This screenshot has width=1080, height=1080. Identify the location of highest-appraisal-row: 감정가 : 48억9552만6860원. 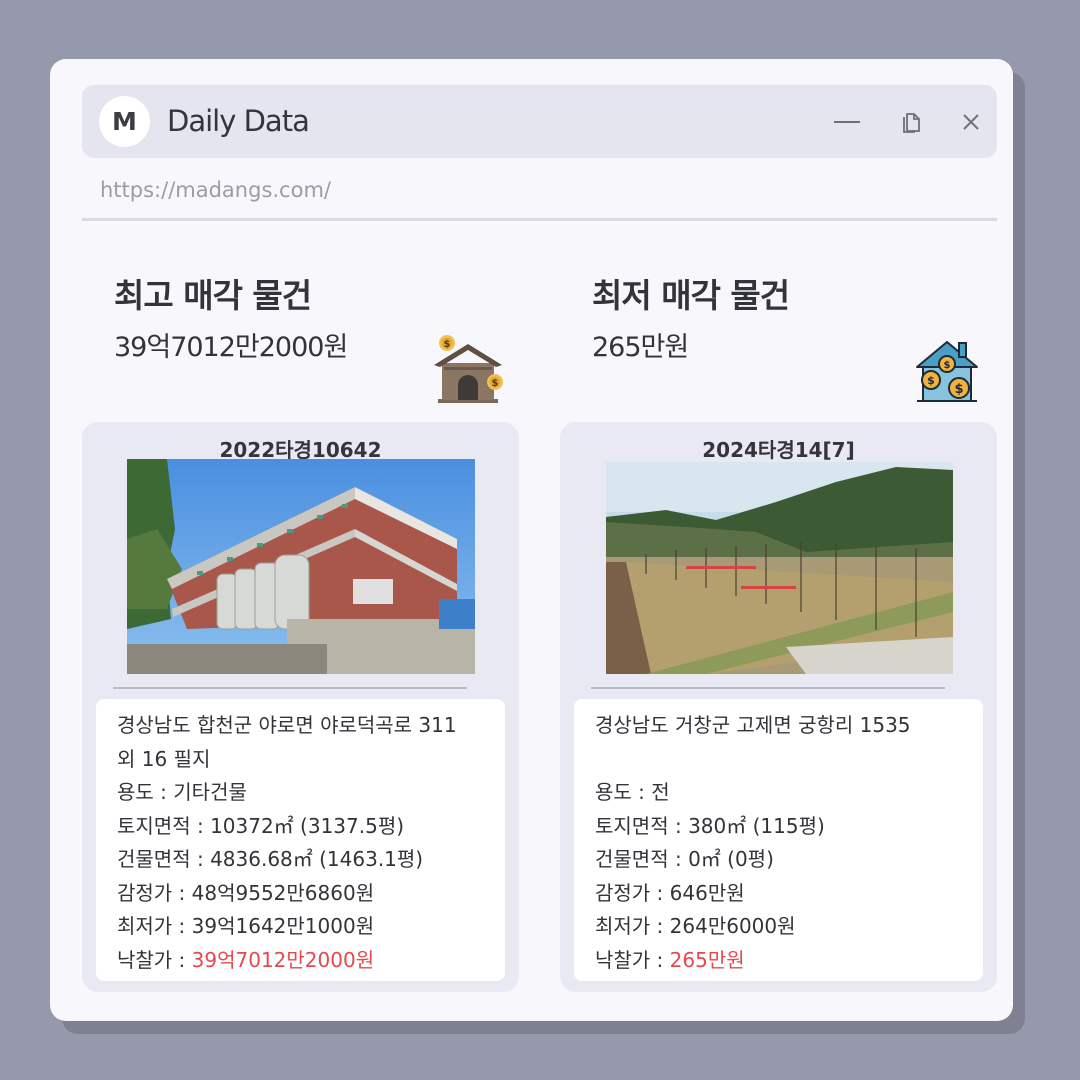
(300, 894).